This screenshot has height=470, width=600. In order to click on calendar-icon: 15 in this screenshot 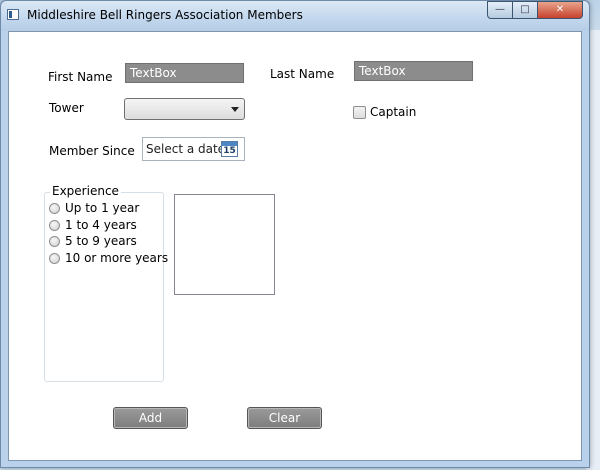, I will do `click(229, 149)`.